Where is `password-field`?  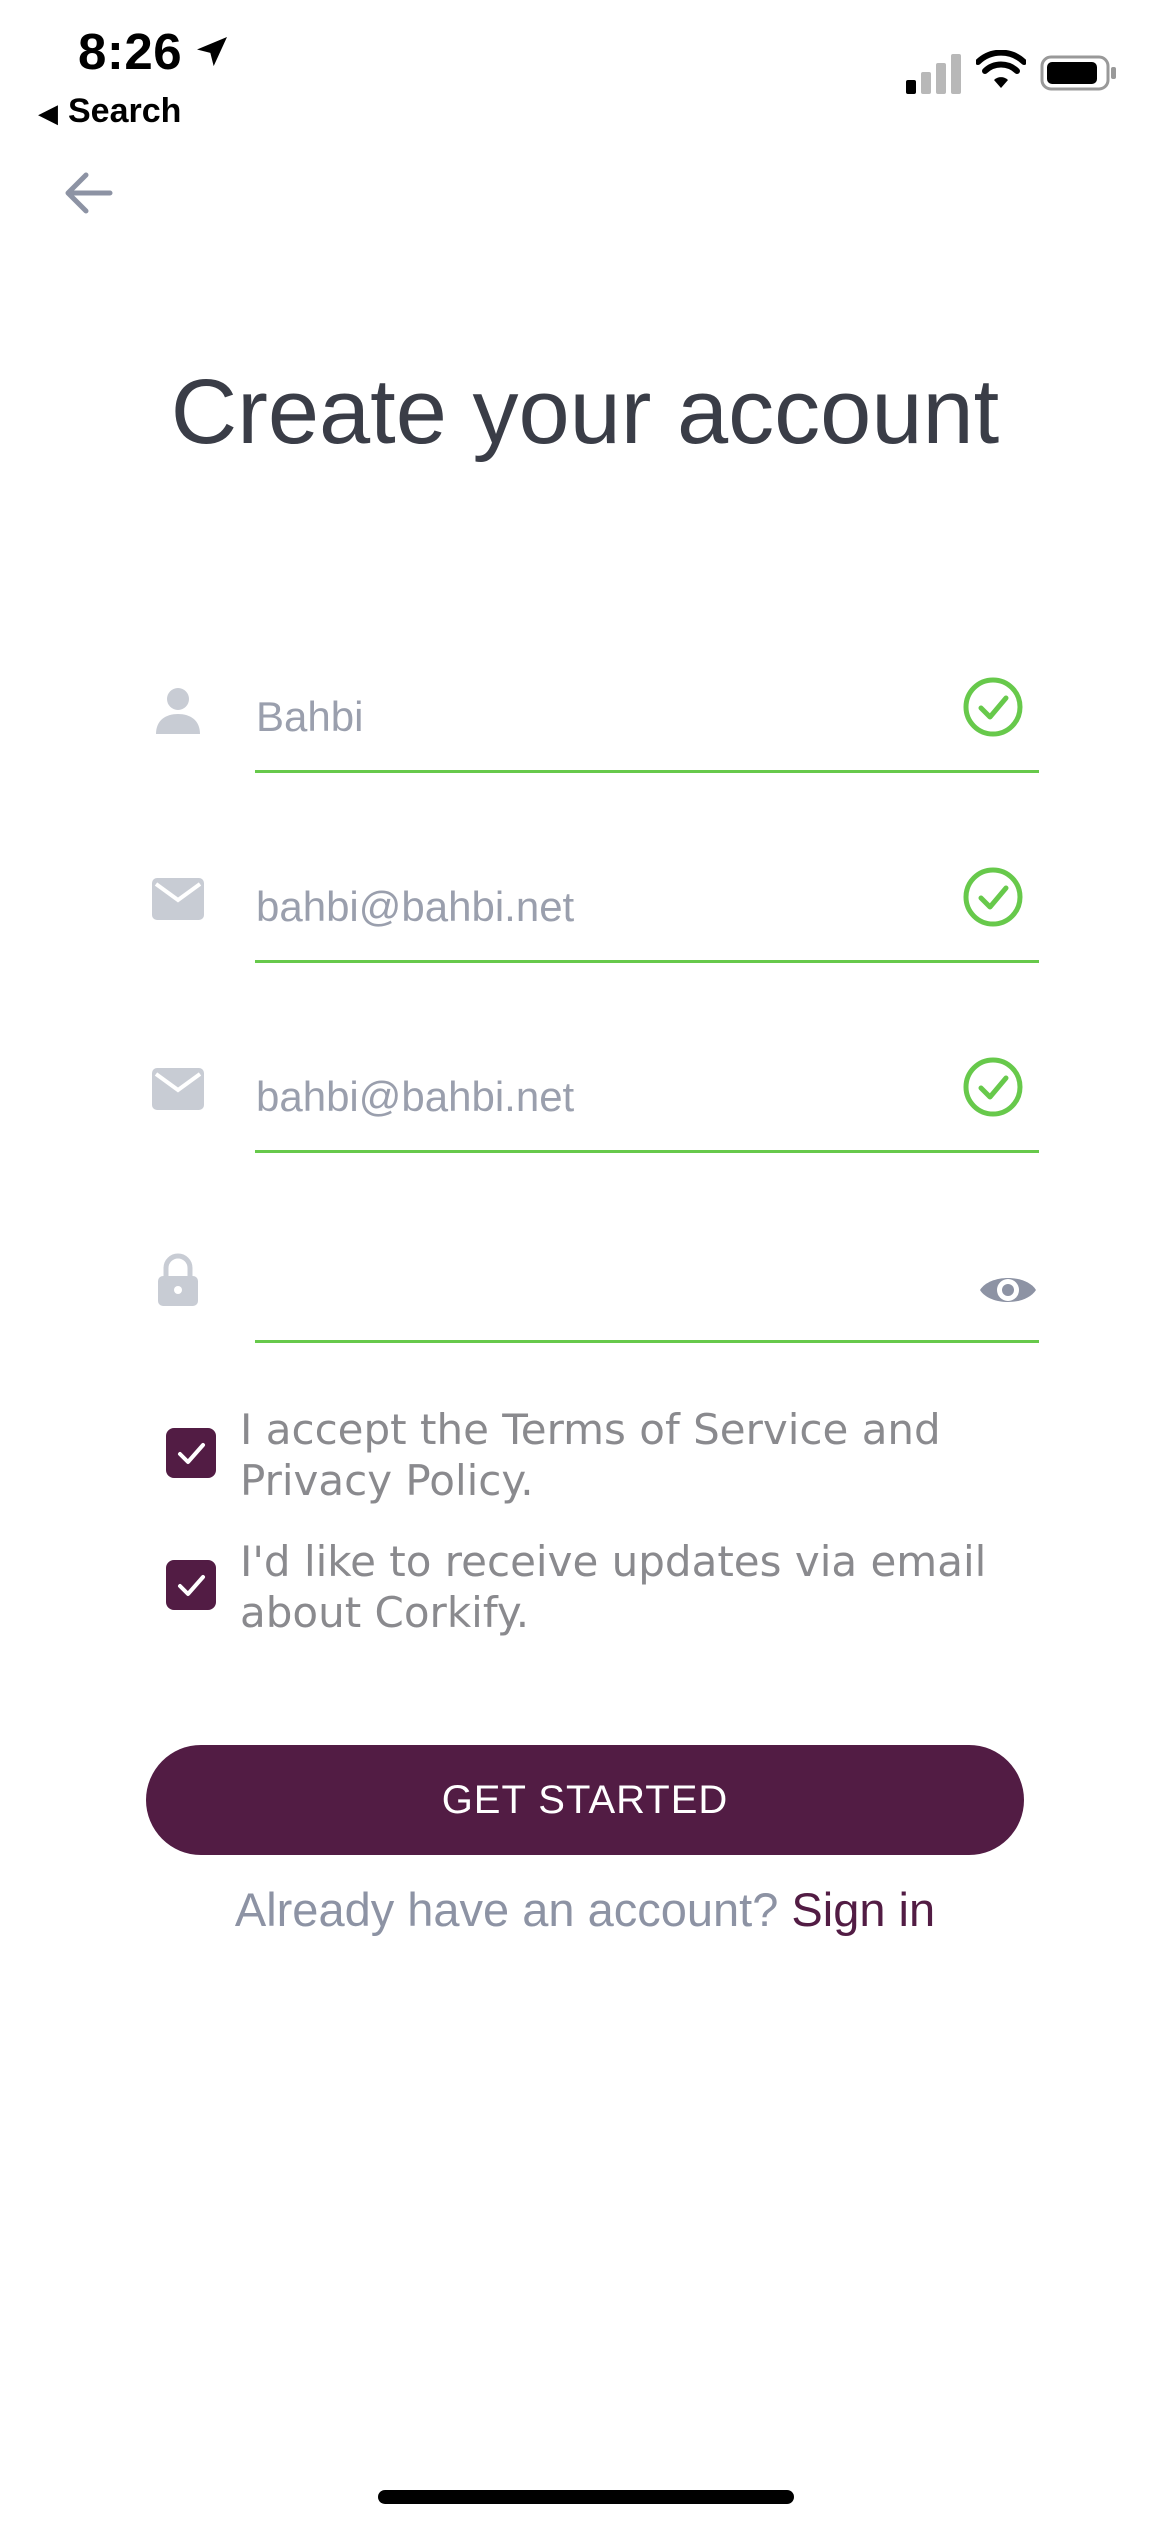 password-field is located at coordinates (596, 1288).